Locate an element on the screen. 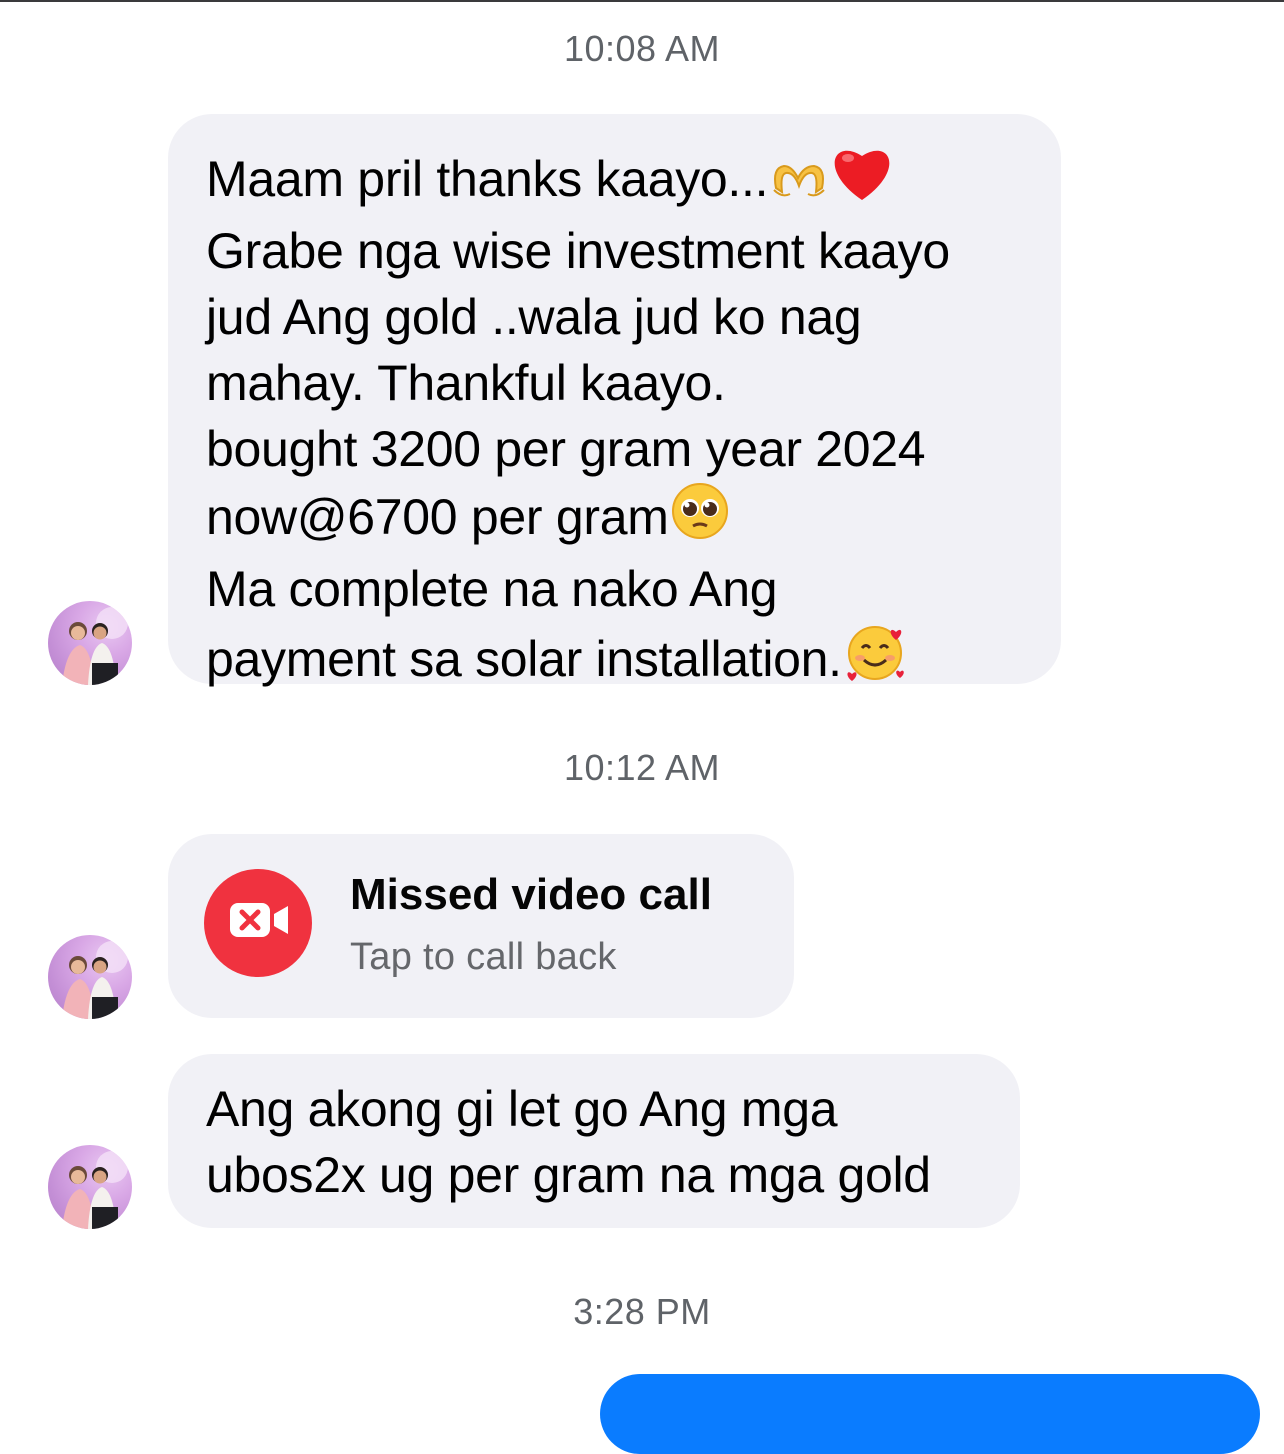  timestamp: 10:12 AM is located at coordinates (642, 767).